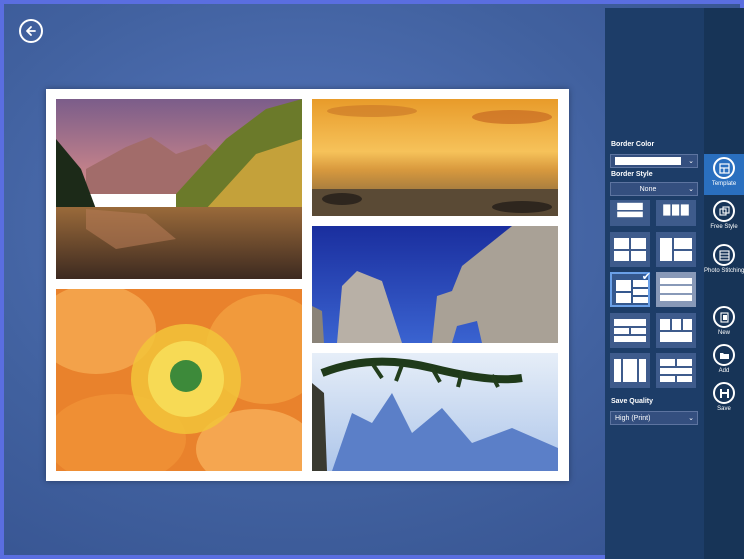 The image size is (744, 559). I want to click on save-command-label: Save, so click(724, 409).